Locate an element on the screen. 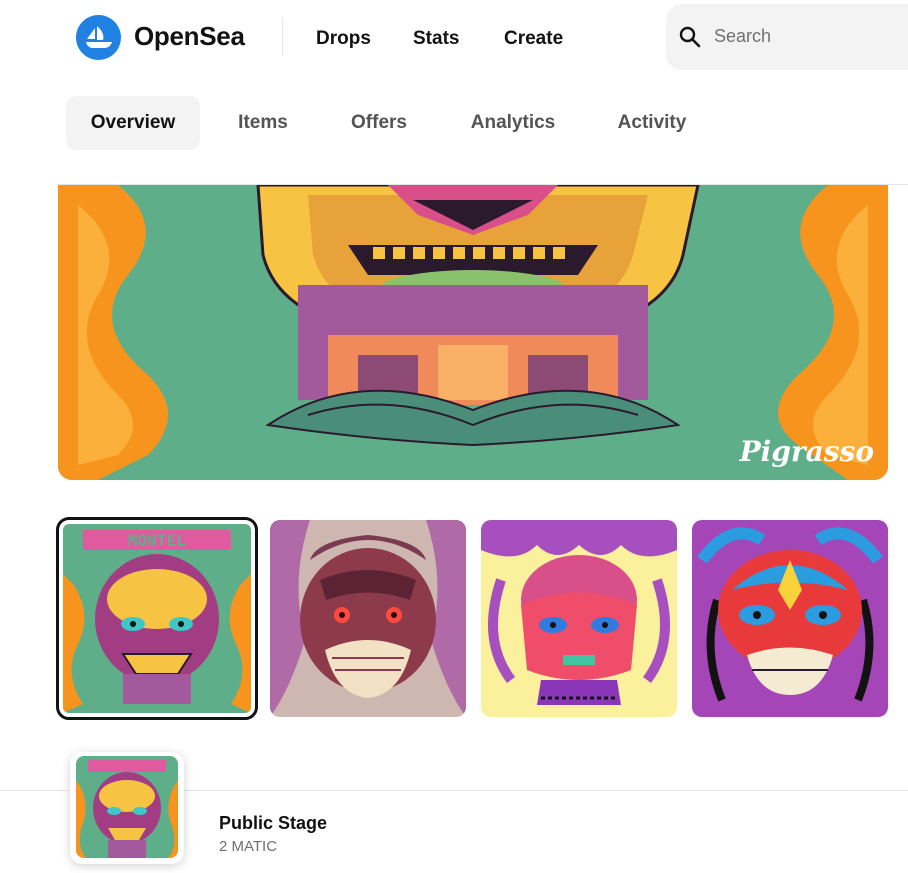 This screenshot has width=908, height=873. thumbnail-1: MONTEL is located at coordinates (157, 618).